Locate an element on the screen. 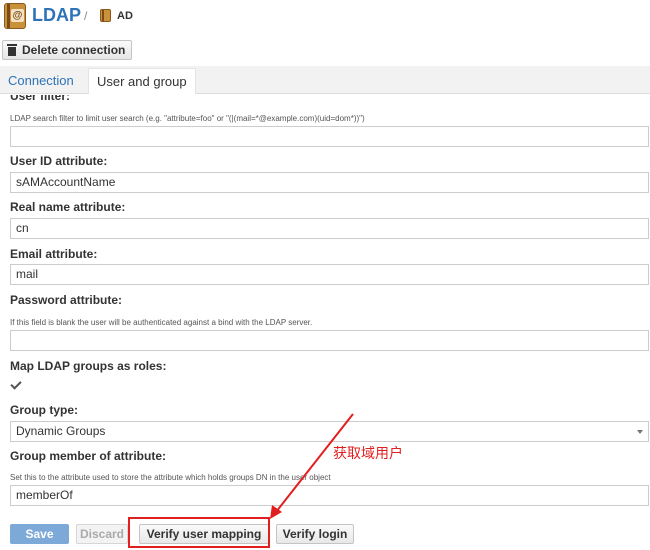  email-attribute-label: Email attribute: is located at coordinates (54, 254).